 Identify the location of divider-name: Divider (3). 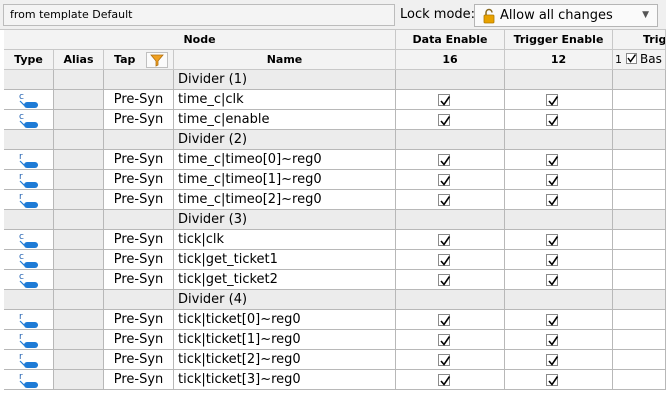
(285, 220).